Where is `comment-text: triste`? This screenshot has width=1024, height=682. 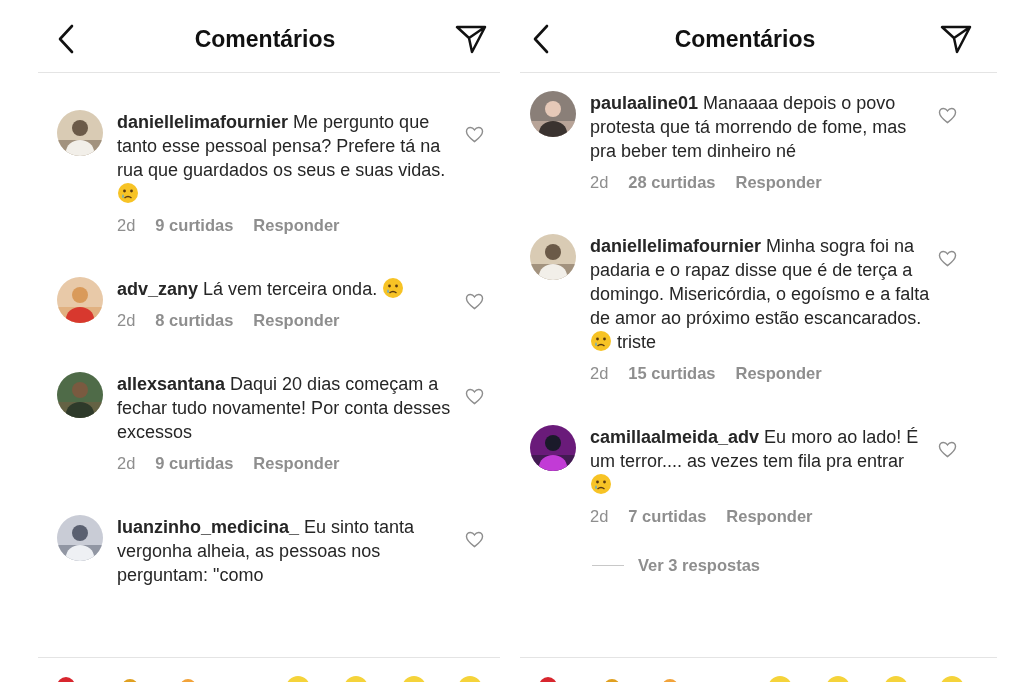
comment-text: triste is located at coordinates (637, 342).